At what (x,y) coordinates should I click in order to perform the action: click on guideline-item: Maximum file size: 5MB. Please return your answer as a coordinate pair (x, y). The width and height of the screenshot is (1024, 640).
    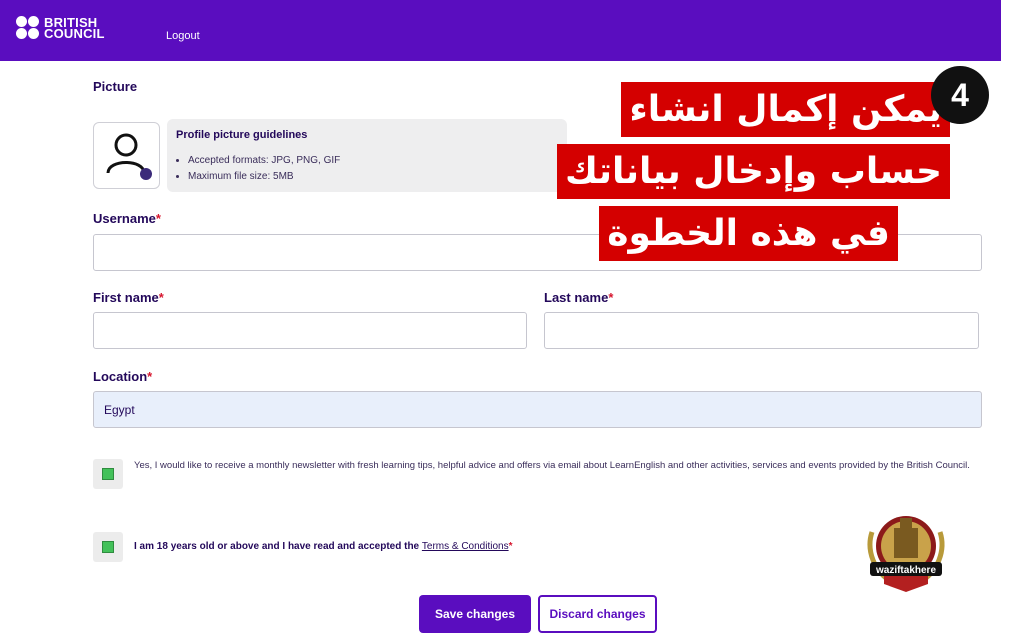
    Looking at the image, I should click on (373, 177).